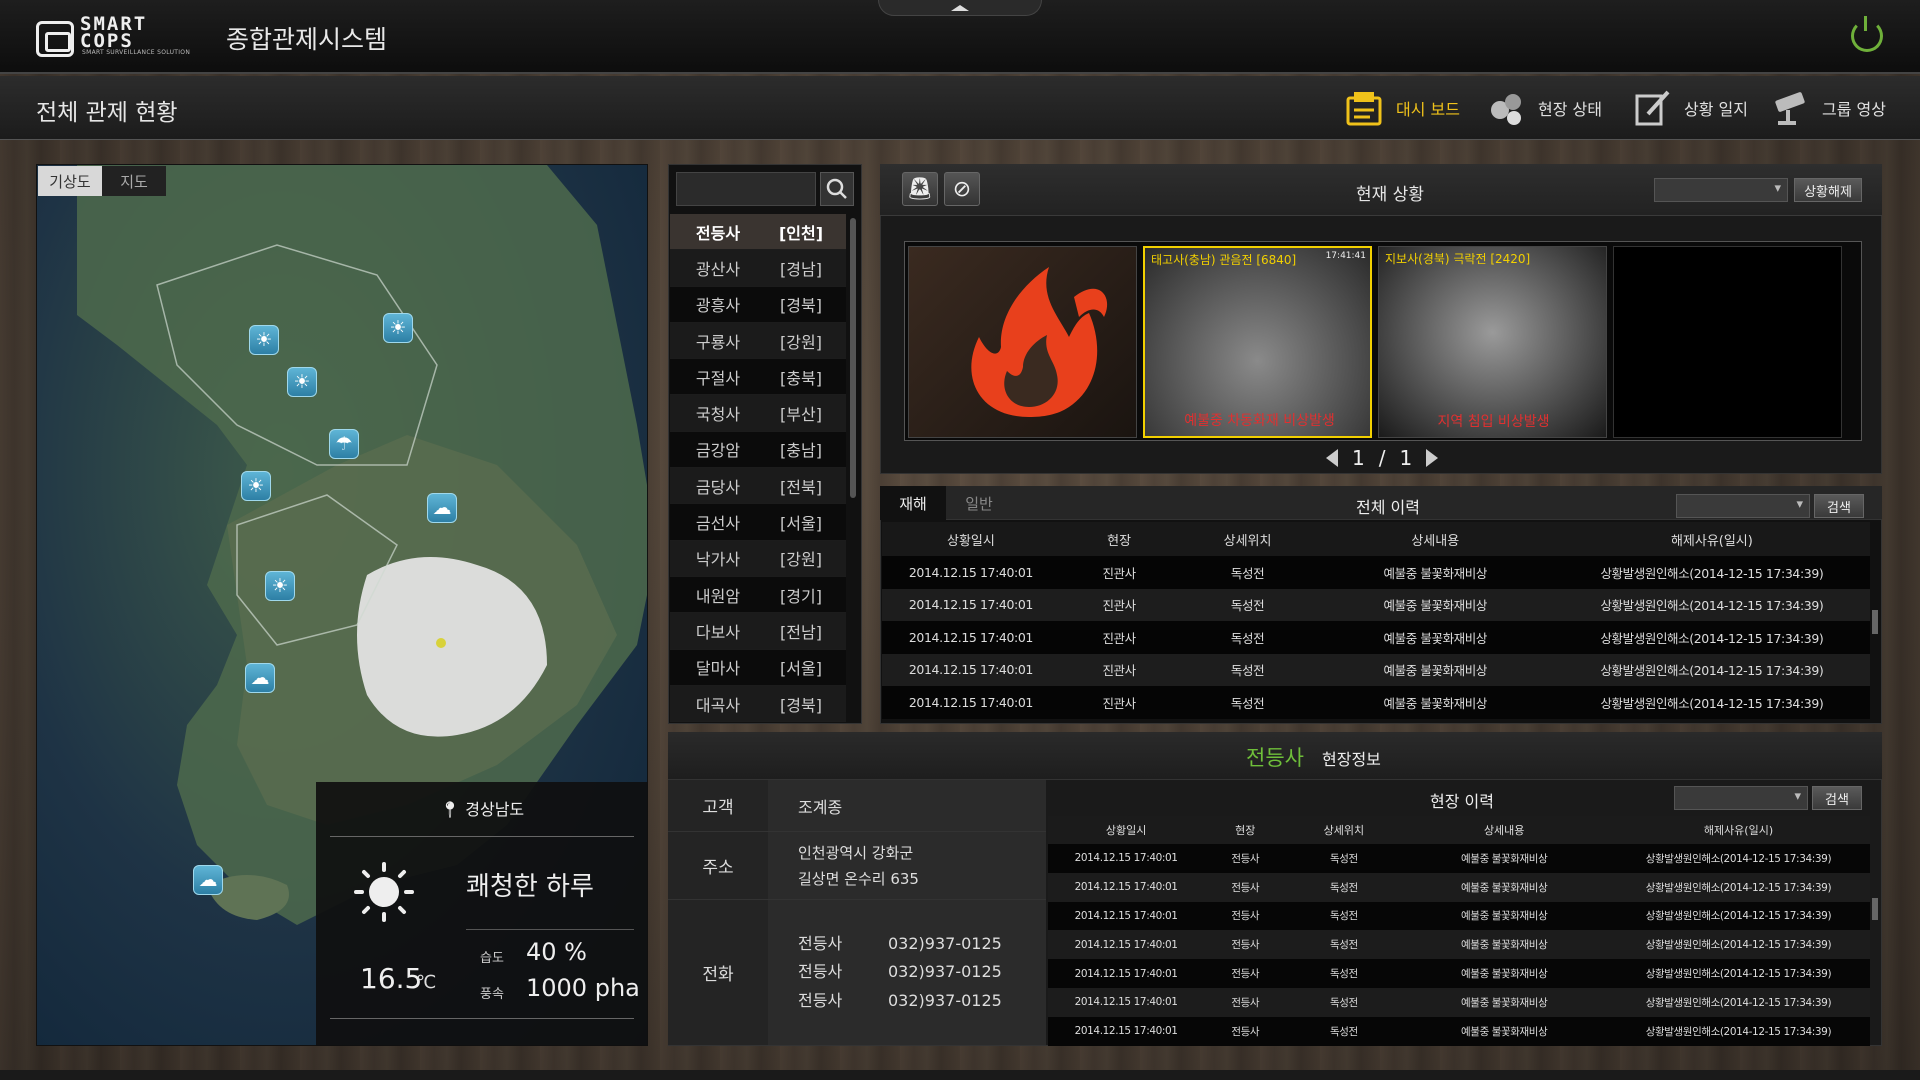 Image resolution: width=1920 pixels, height=1080 pixels. I want to click on table-header: 상황일시 현장 상세위치 상세내용 해제사유(일시), so click(1459, 830).